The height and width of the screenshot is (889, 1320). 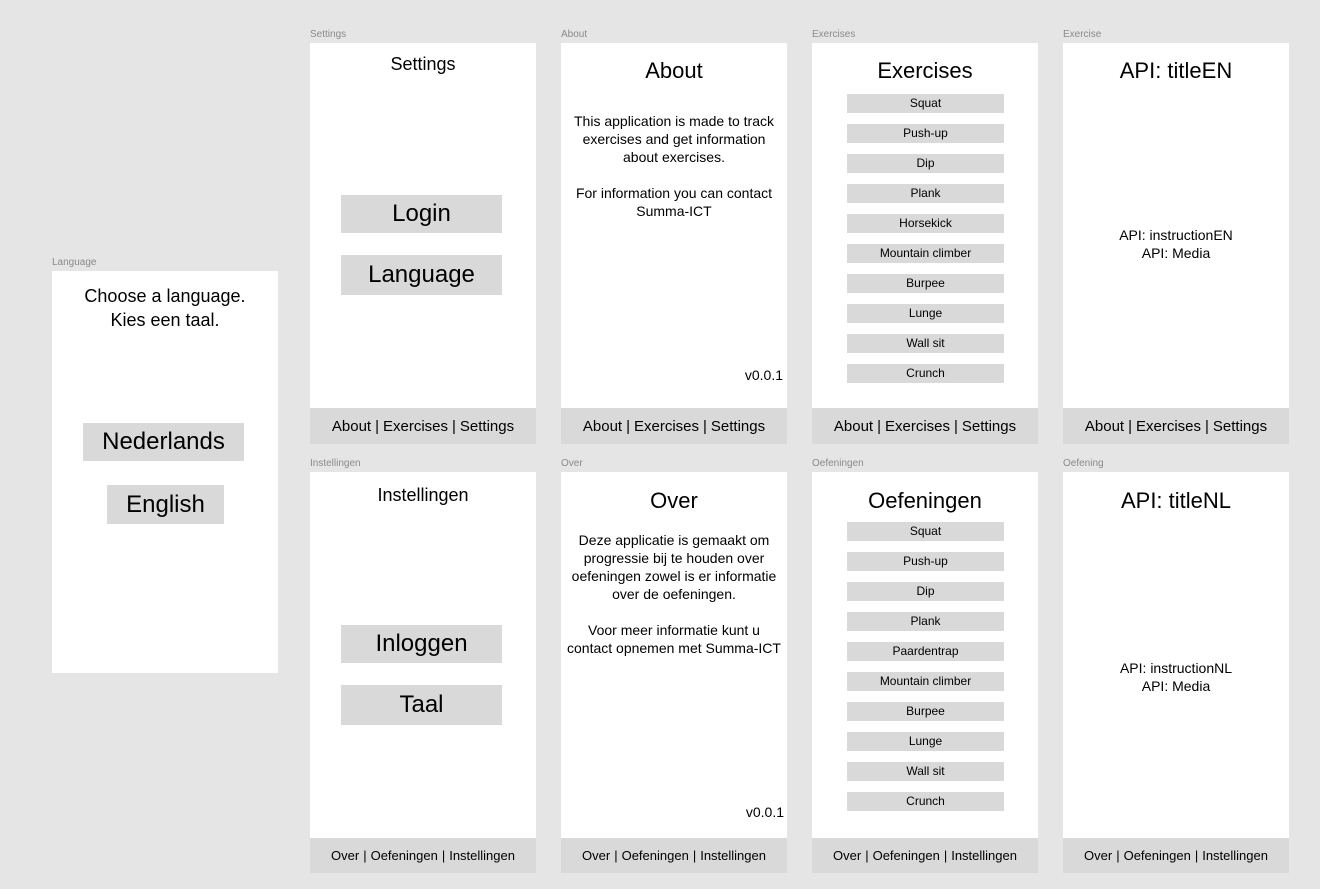 I want to click on media-placeholder: API: Media, so click(x=1176, y=686).